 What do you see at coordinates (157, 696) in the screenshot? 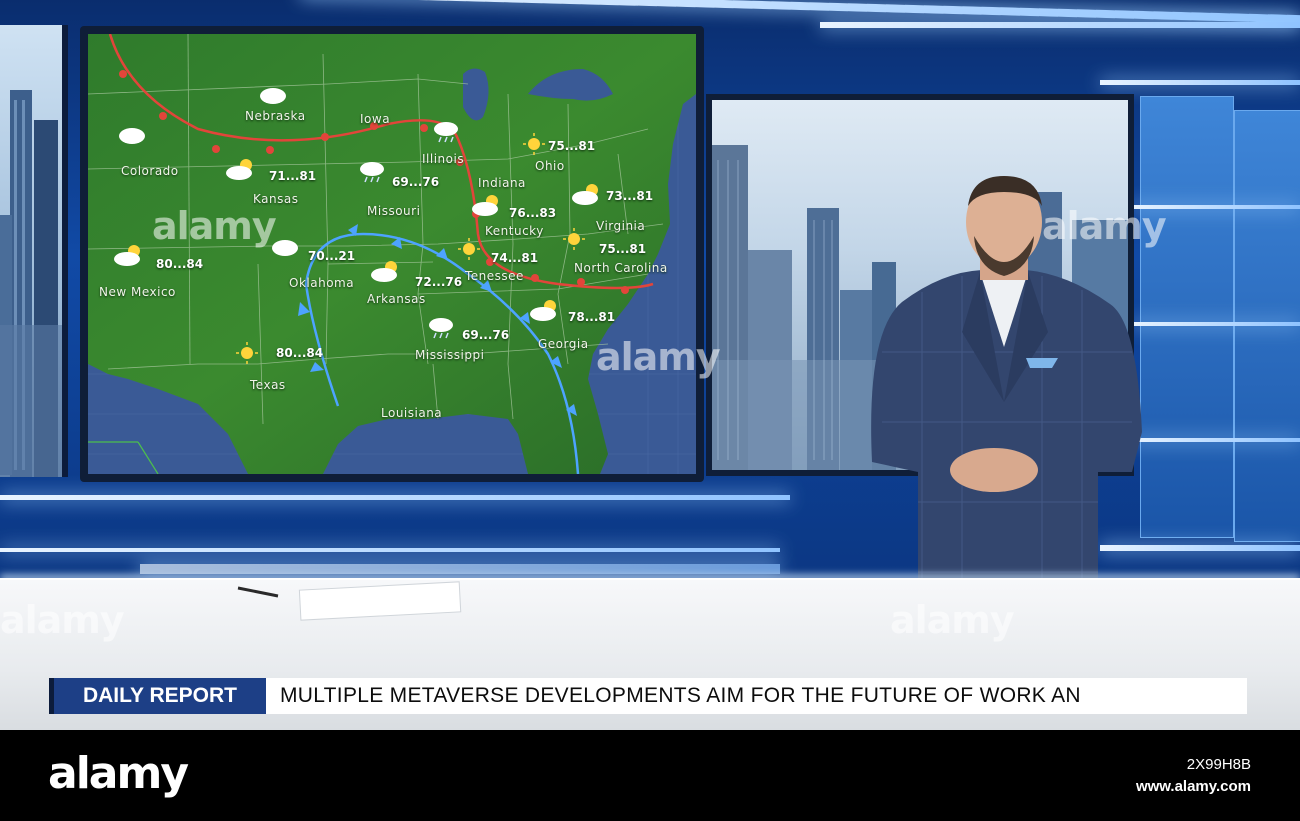
I see `ticker-badge: DAILY REPORT` at bounding box center [157, 696].